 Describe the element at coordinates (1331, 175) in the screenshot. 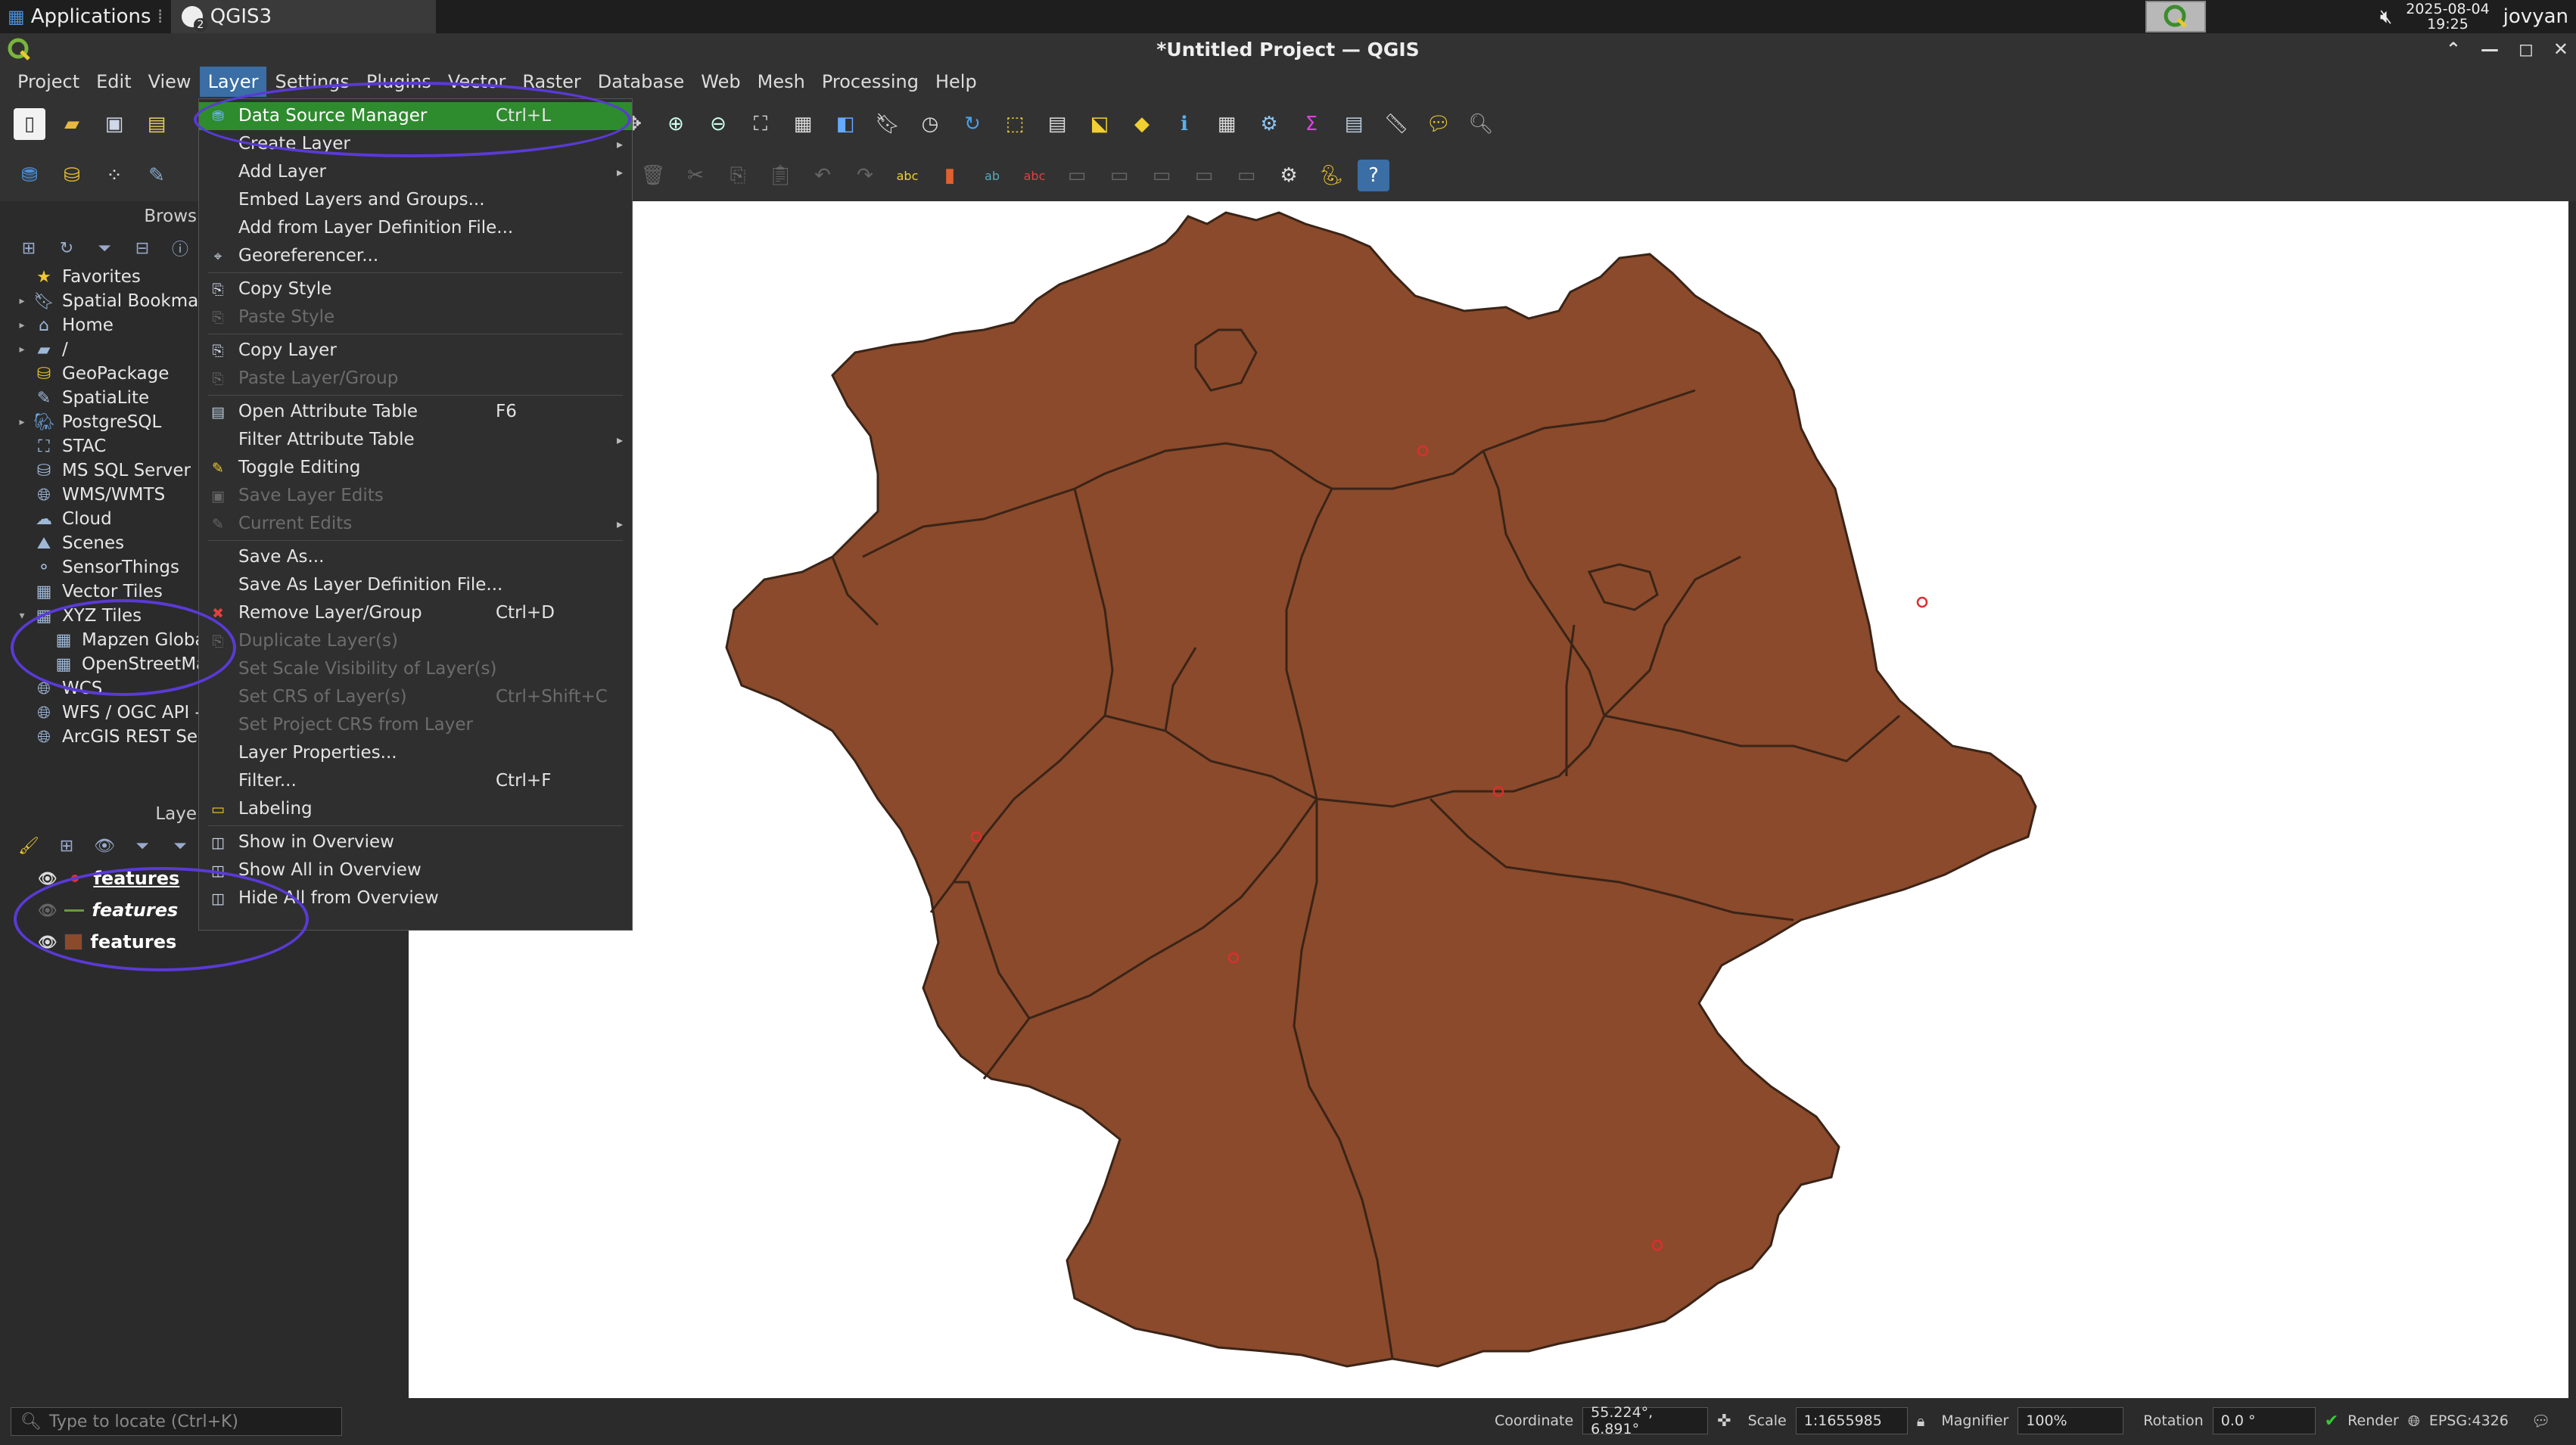

I see `python-icon: 🐍︎` at that location.